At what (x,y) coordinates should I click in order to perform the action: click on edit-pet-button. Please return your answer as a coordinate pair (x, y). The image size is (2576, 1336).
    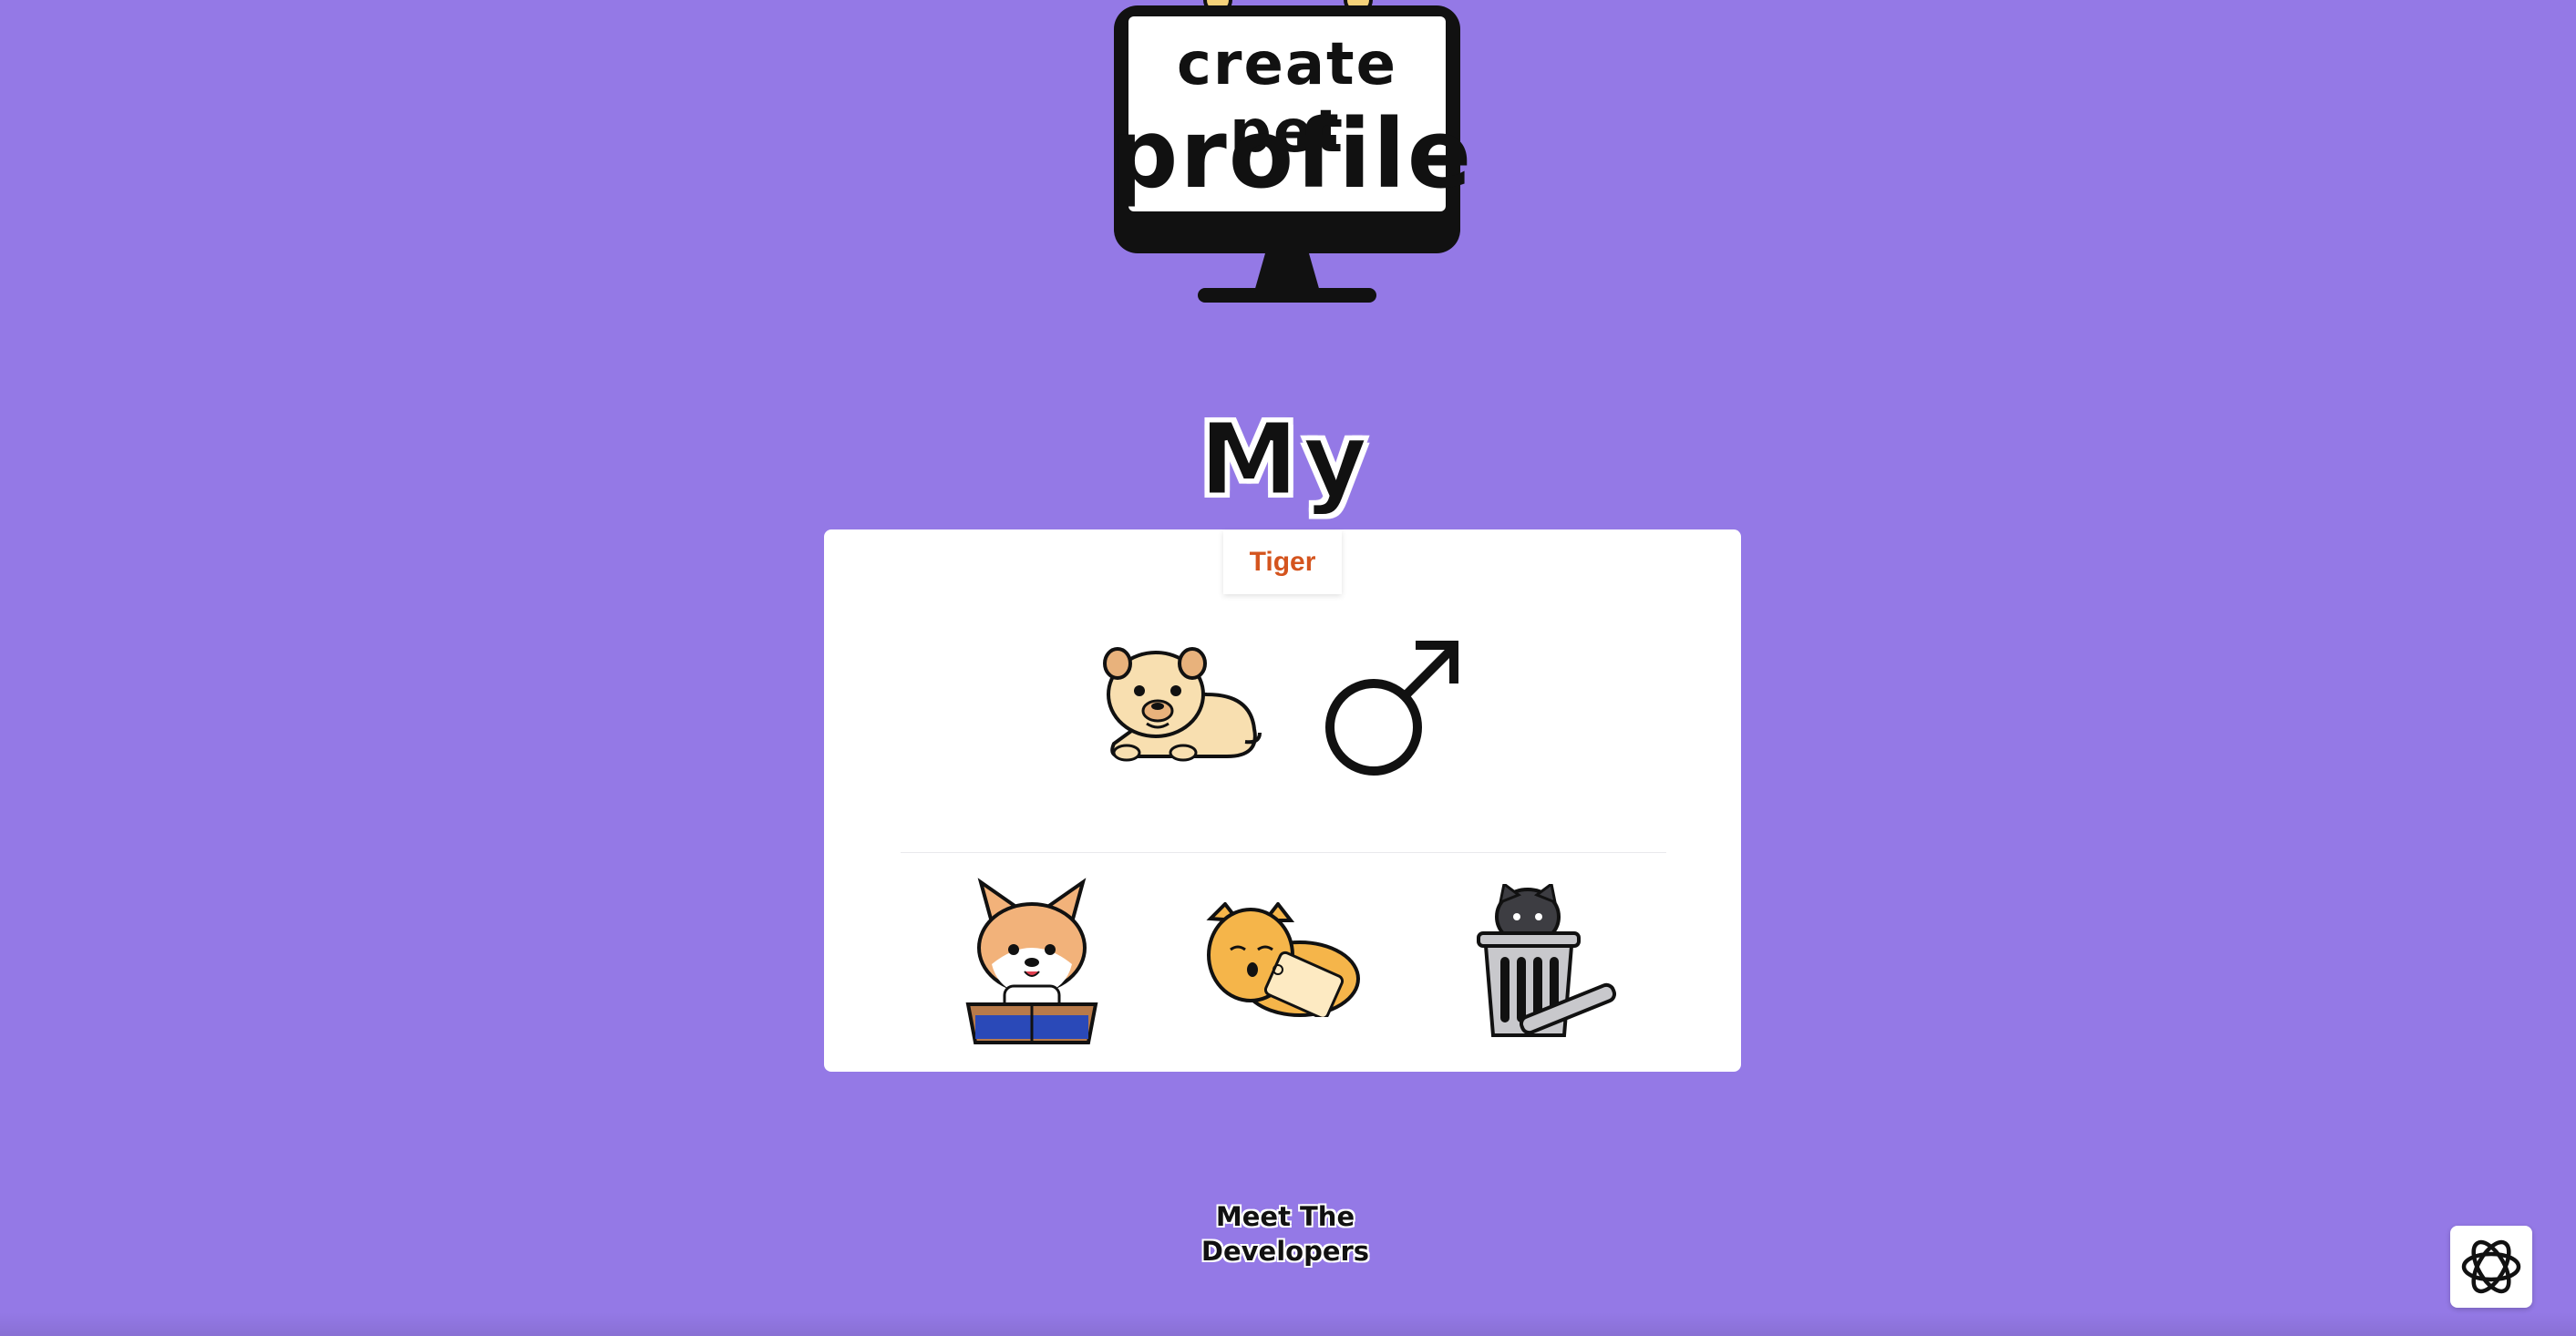
    Looking at the image, I should click on (1283, 959).